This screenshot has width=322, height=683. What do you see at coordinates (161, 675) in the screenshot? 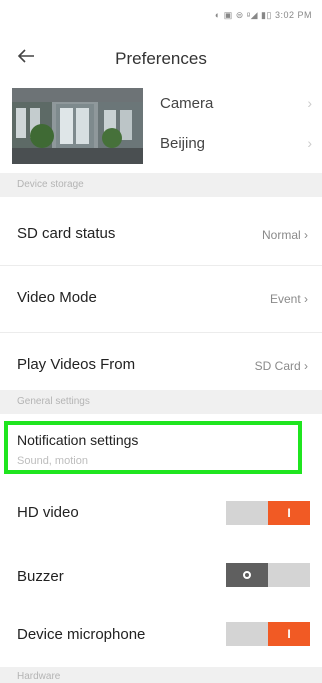
I see `section-header-hardware: Hardware` at bounding box center [161, 675].